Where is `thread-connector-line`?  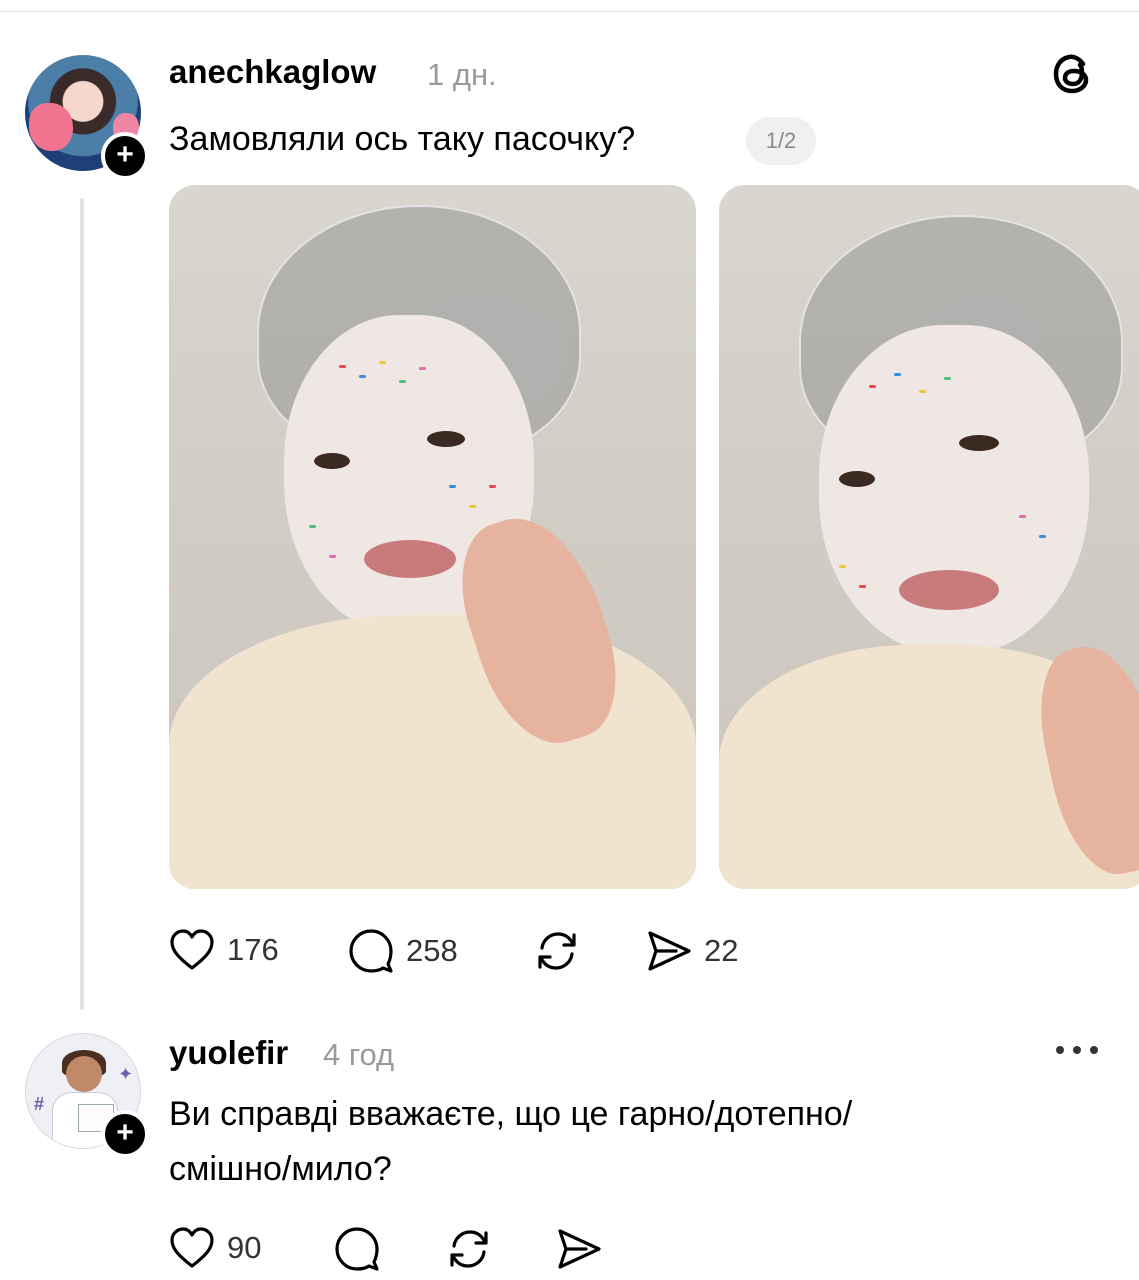 thread-connector-line is located at coordinates (82, 604).